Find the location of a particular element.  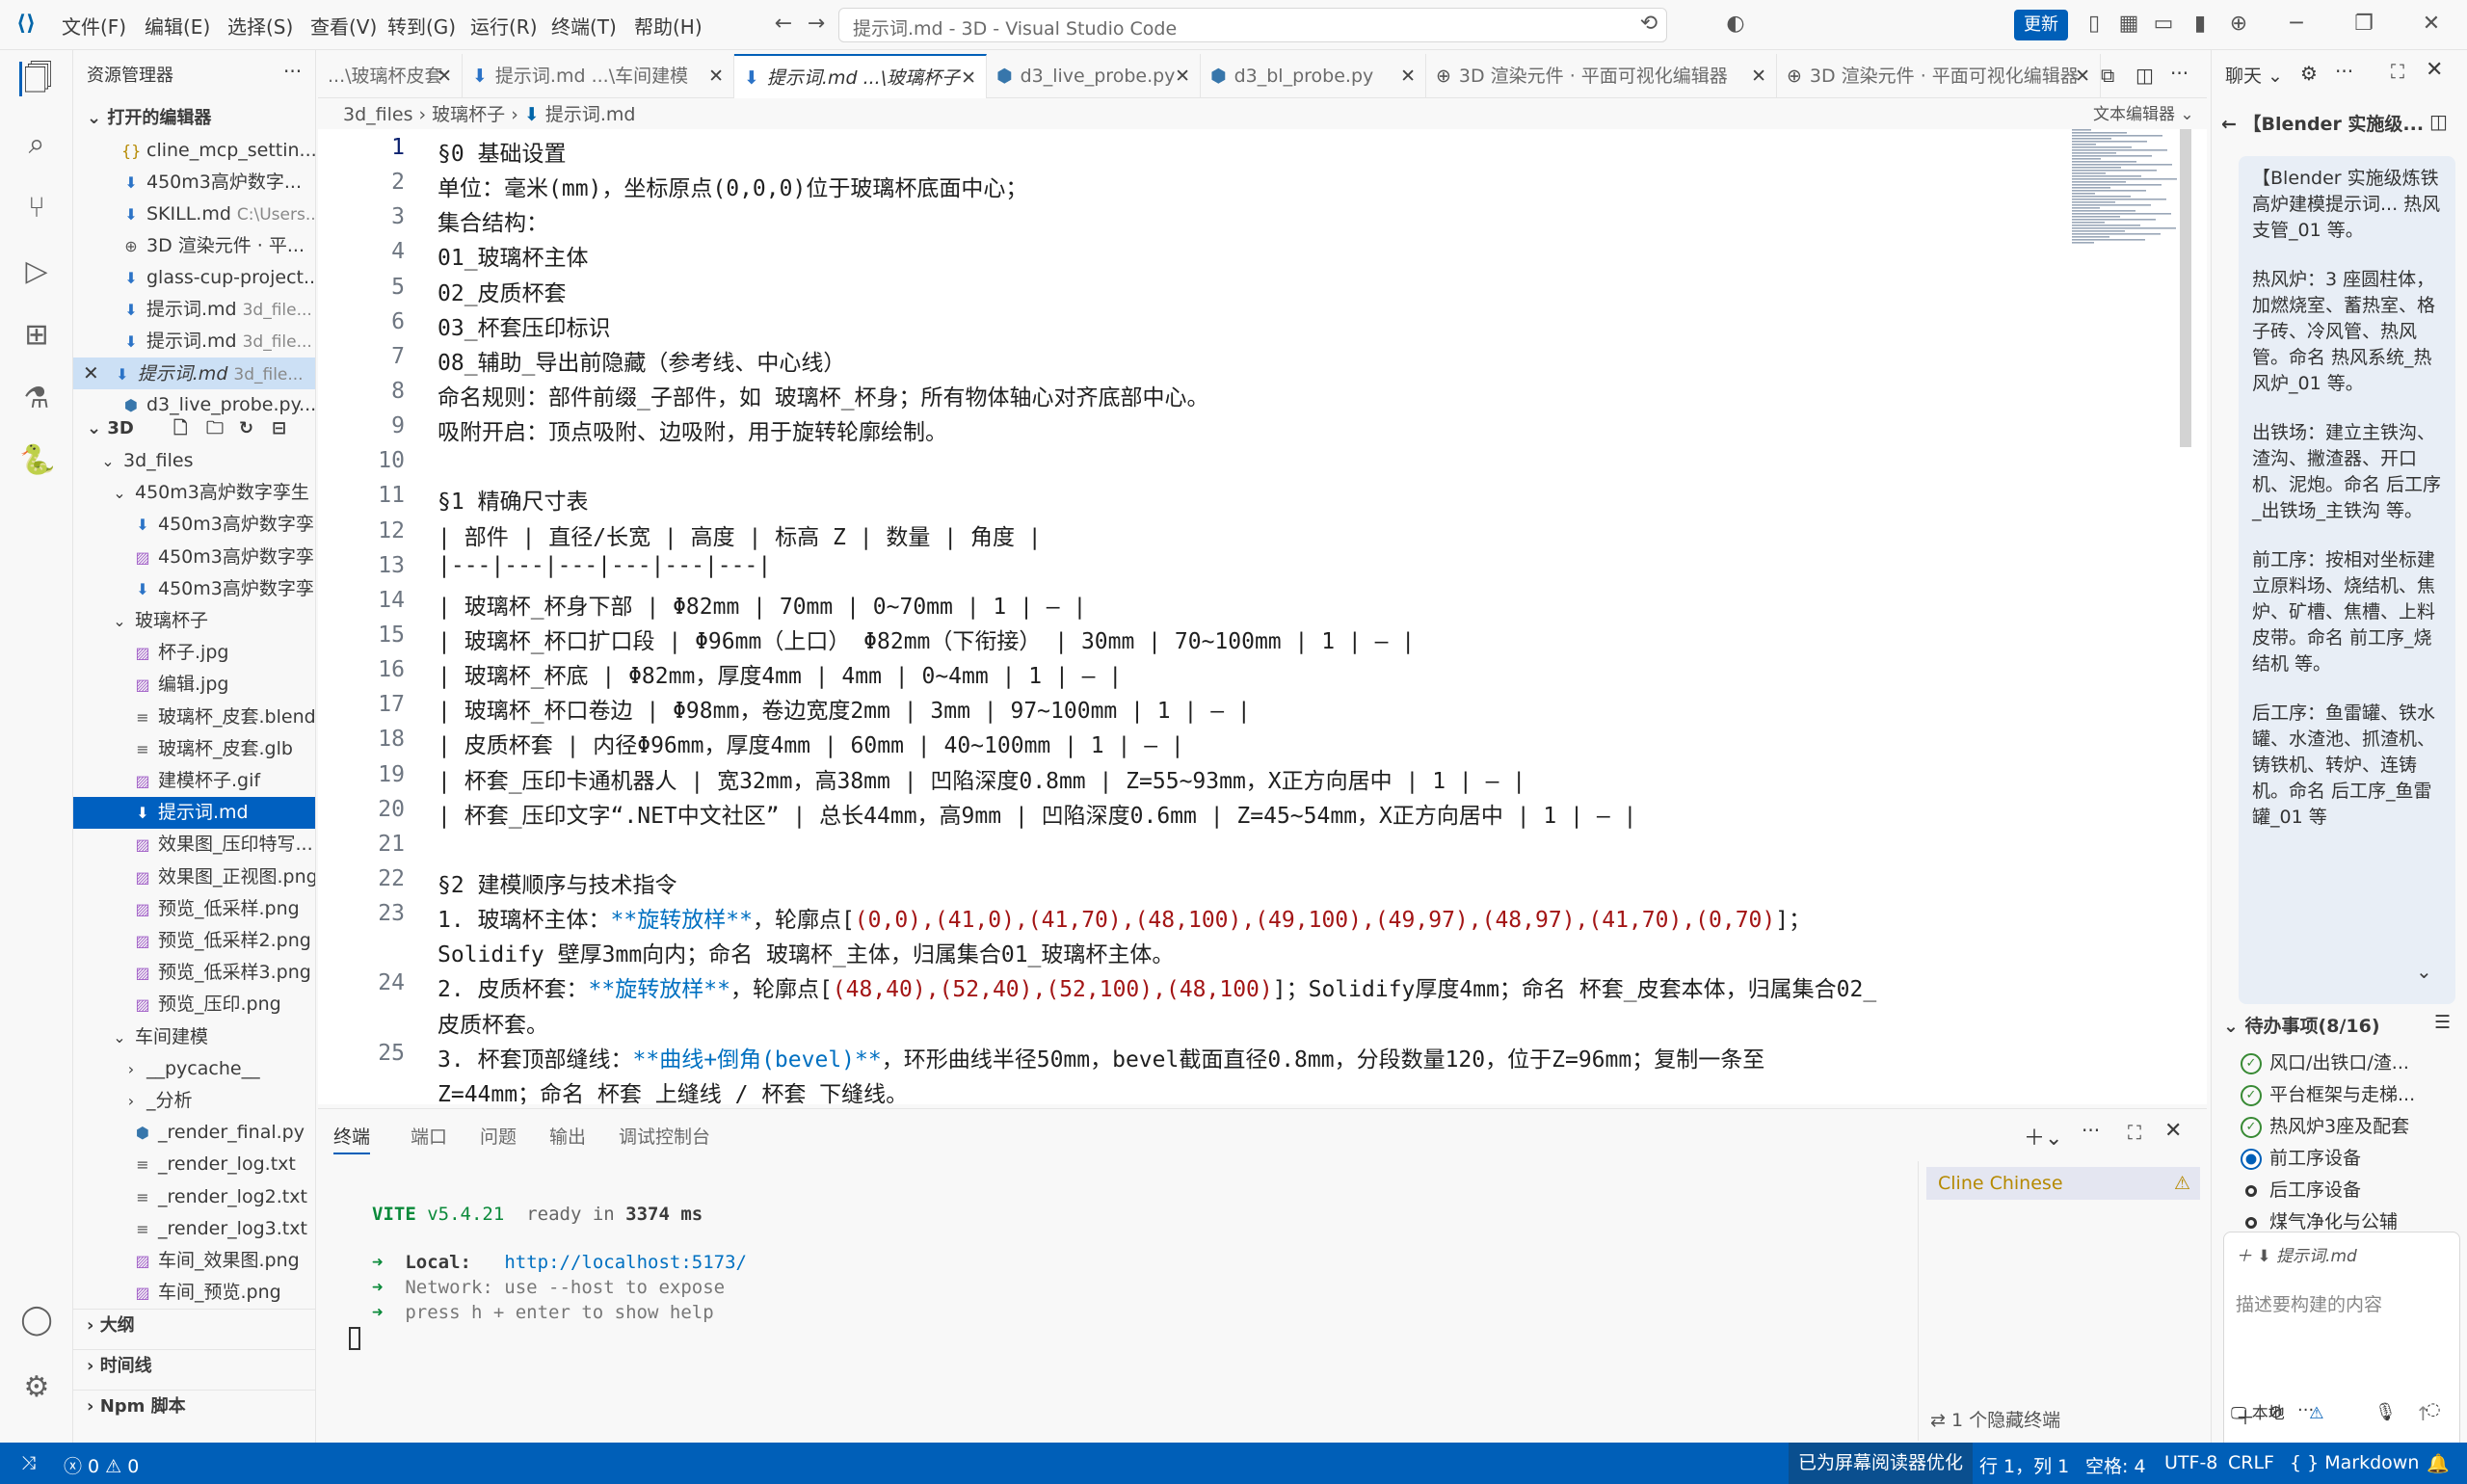

tree-file: ≡ _render_log2.txt is located at coordinates (194, 1197).